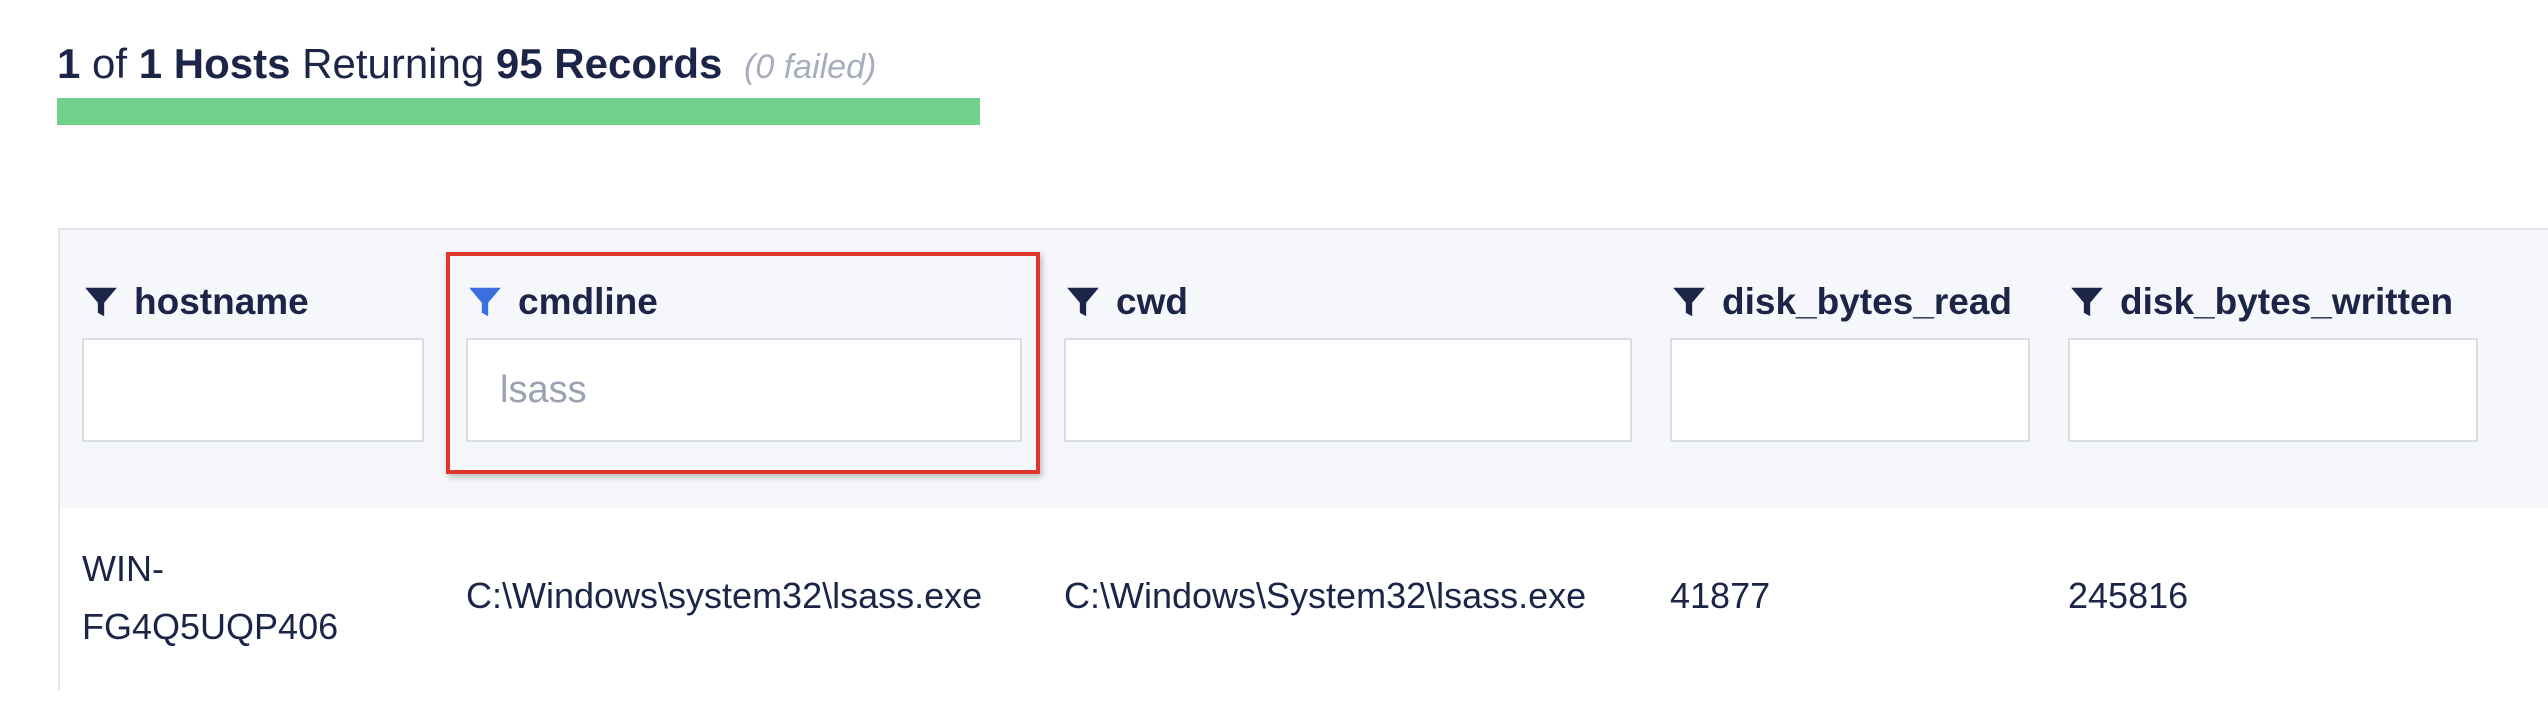 Image resolution: width=2548 pixels, height=712 pixels. What do you see at coordinates (210, 597) in the screenshot?
I see `cell-hostname: WIN-FG4Q5UQP406` at bounding box center [210, 597].